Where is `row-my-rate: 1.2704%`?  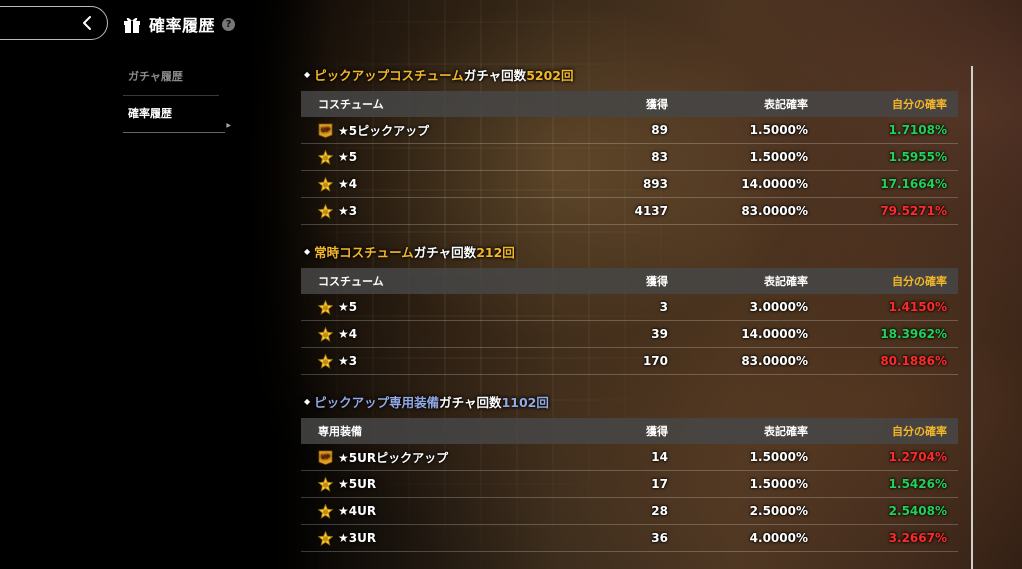 row-my-rate: 1.2704% is located at coordinates (917, 457).